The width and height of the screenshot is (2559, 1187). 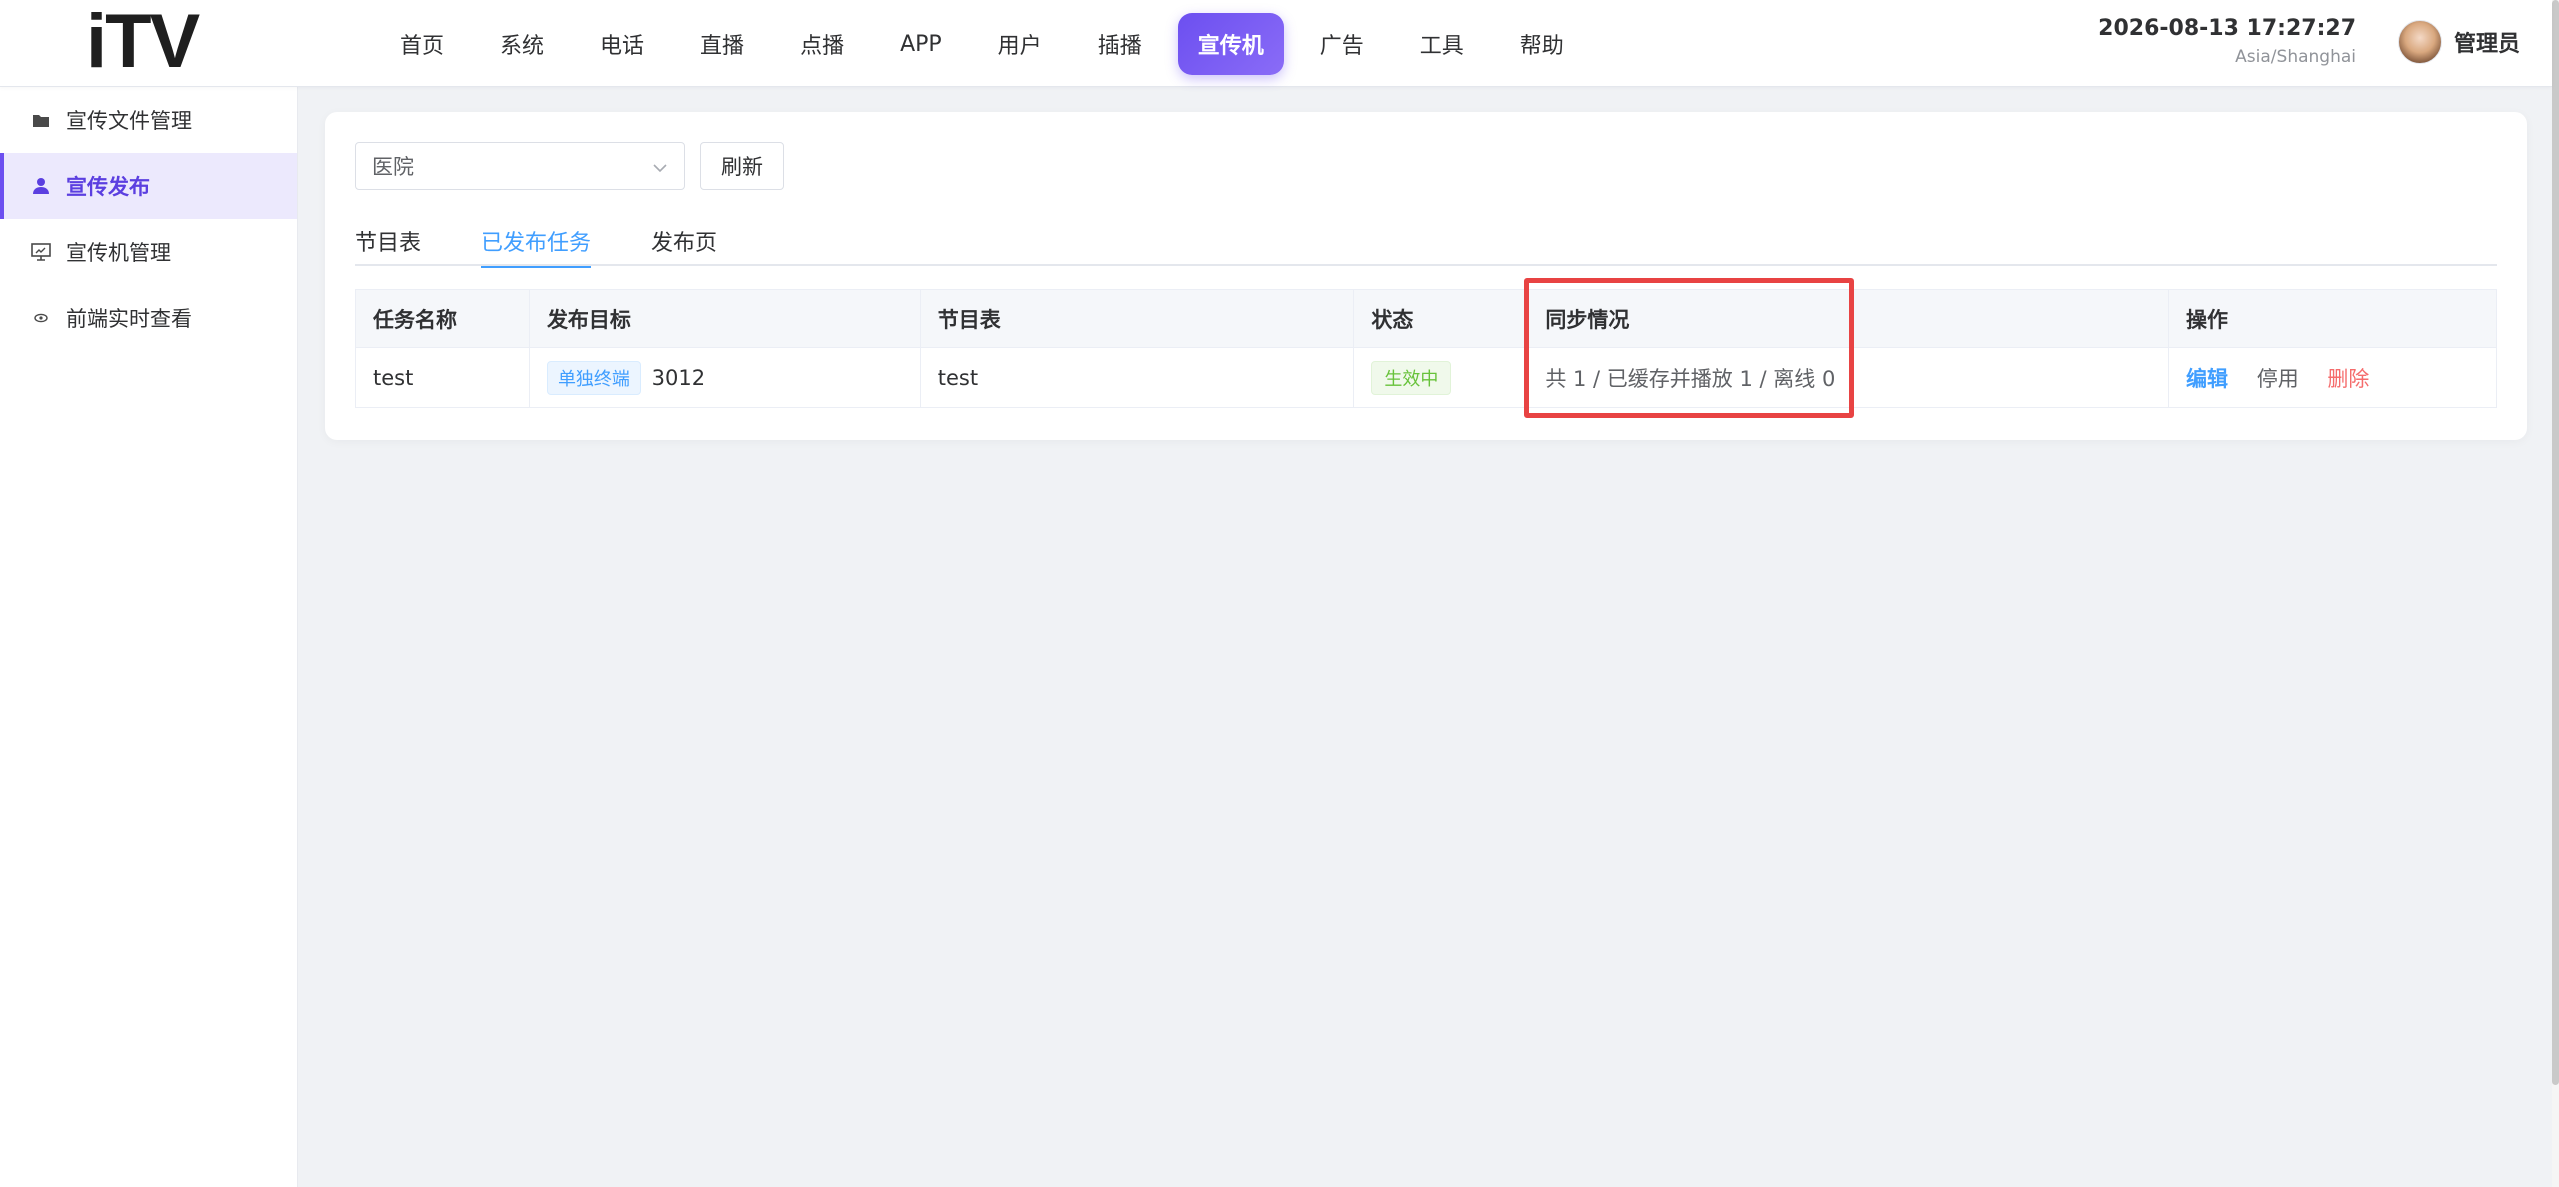 I want to click on col-header-sync: 同步情况, so click(x=1848, y=318).